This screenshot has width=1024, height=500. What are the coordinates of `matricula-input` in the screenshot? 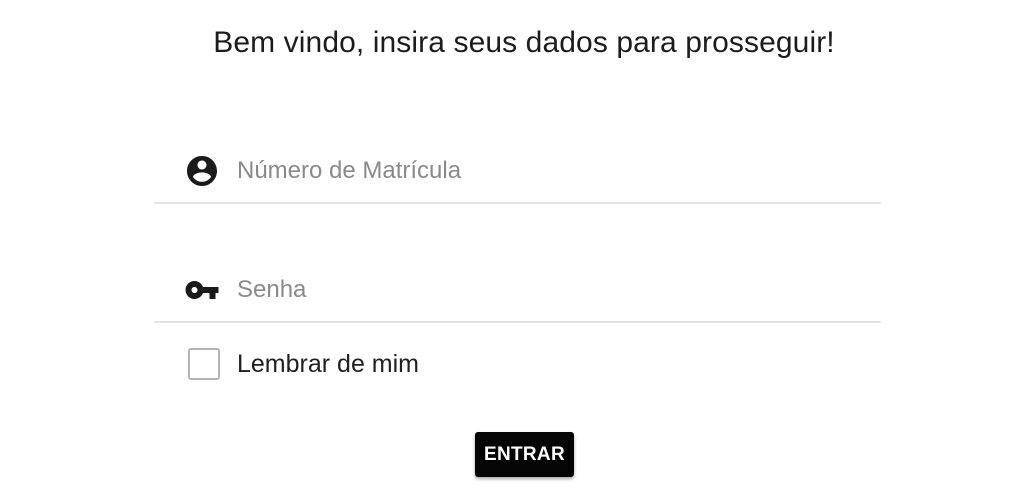 It's located at (547, 171).